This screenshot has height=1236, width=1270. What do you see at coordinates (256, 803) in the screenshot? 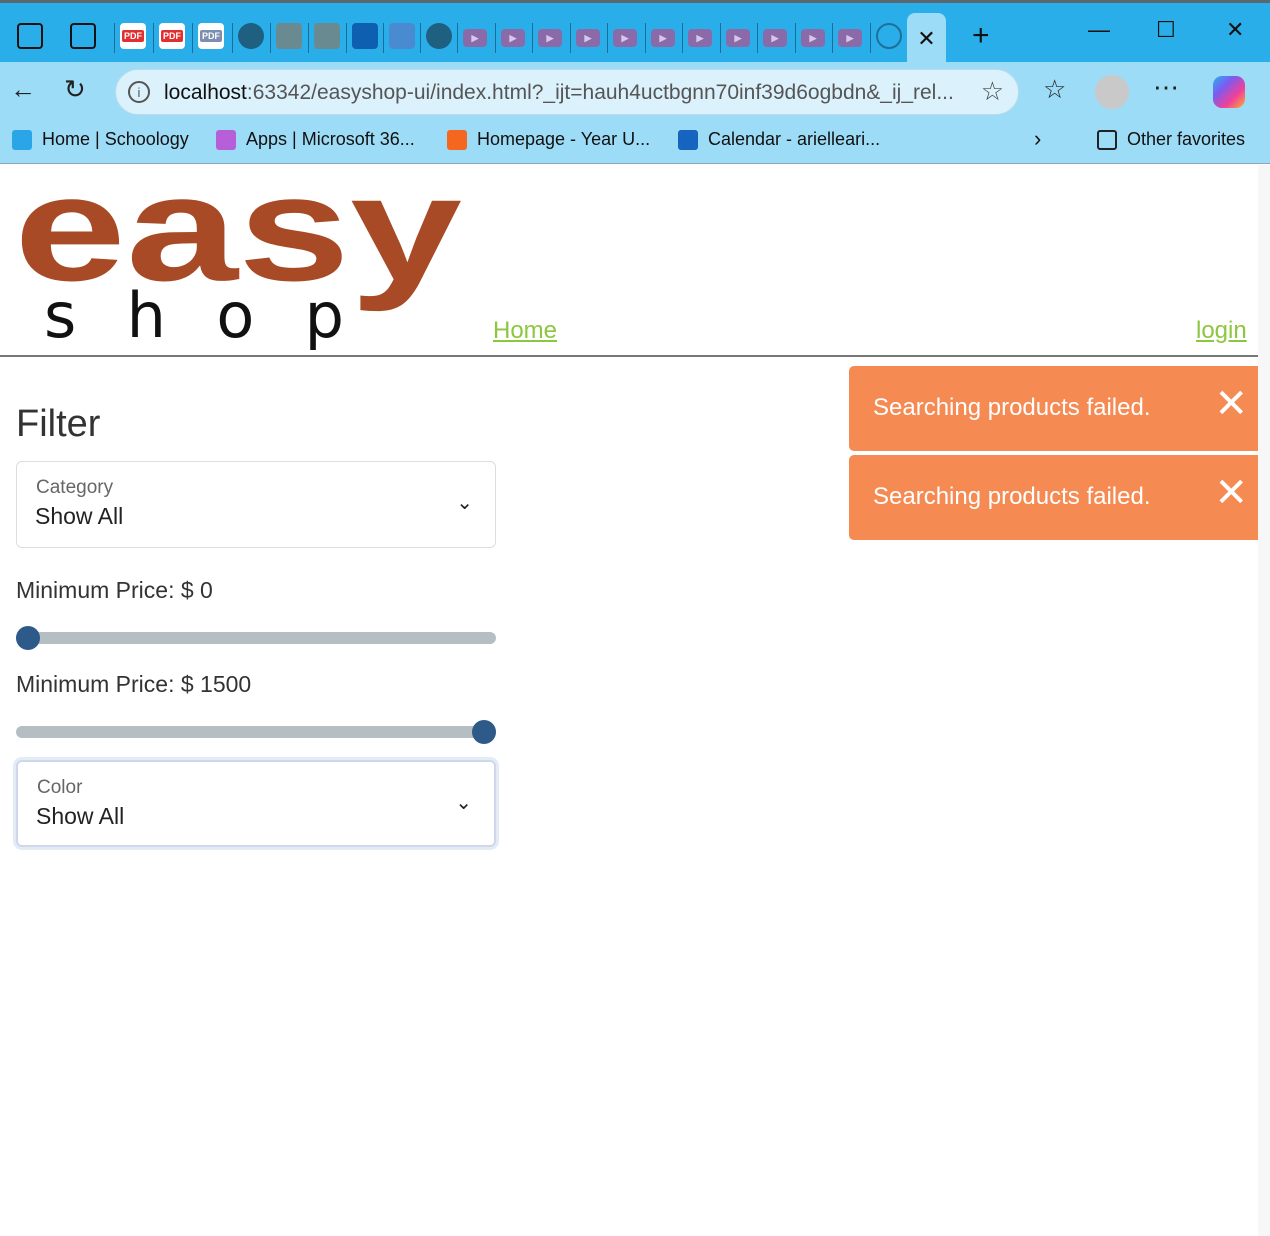
I see `color-select: Color Show All ⌄` at bounding box center [256, 803].